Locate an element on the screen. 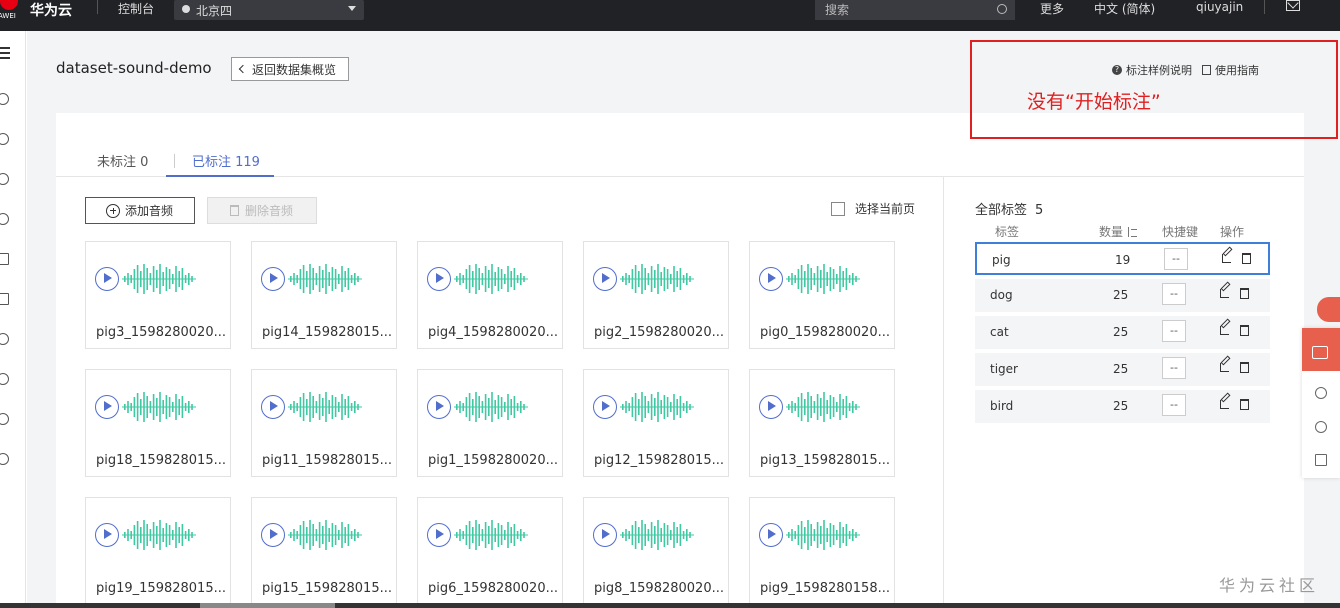 Image resolution: width=1340 pixels, height=608 pixels. more-link: 更多 is located at coordinates (1052, 8).